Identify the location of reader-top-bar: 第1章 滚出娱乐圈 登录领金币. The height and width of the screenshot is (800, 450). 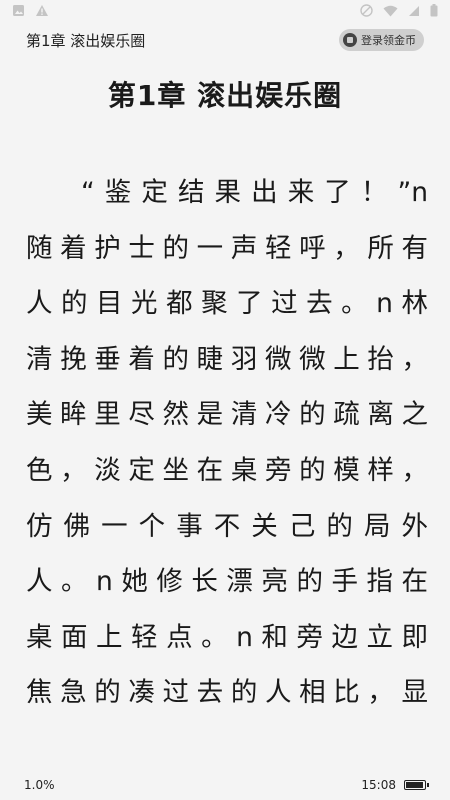
(225, 40).